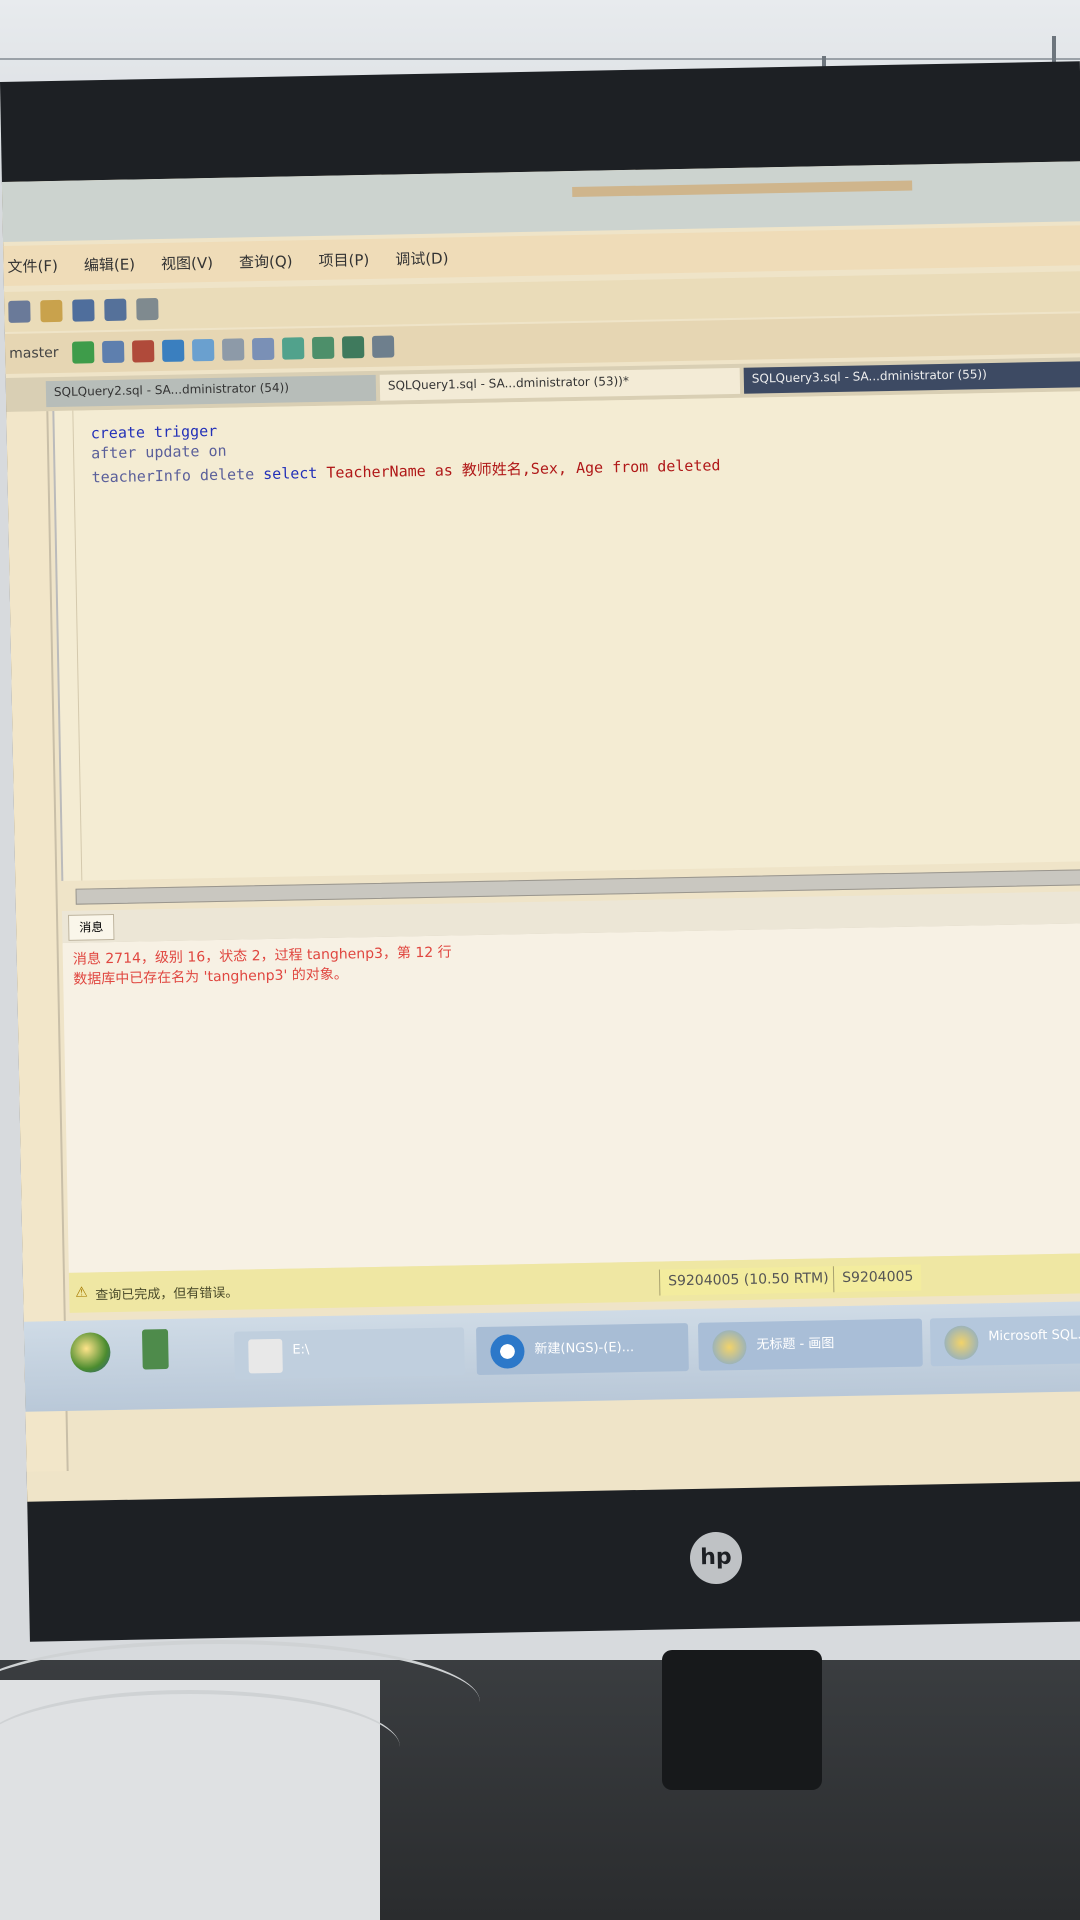 The height and width of the screenshot is (1920, 1080). I want to click on brand-text: hp, so click(716, 1557).